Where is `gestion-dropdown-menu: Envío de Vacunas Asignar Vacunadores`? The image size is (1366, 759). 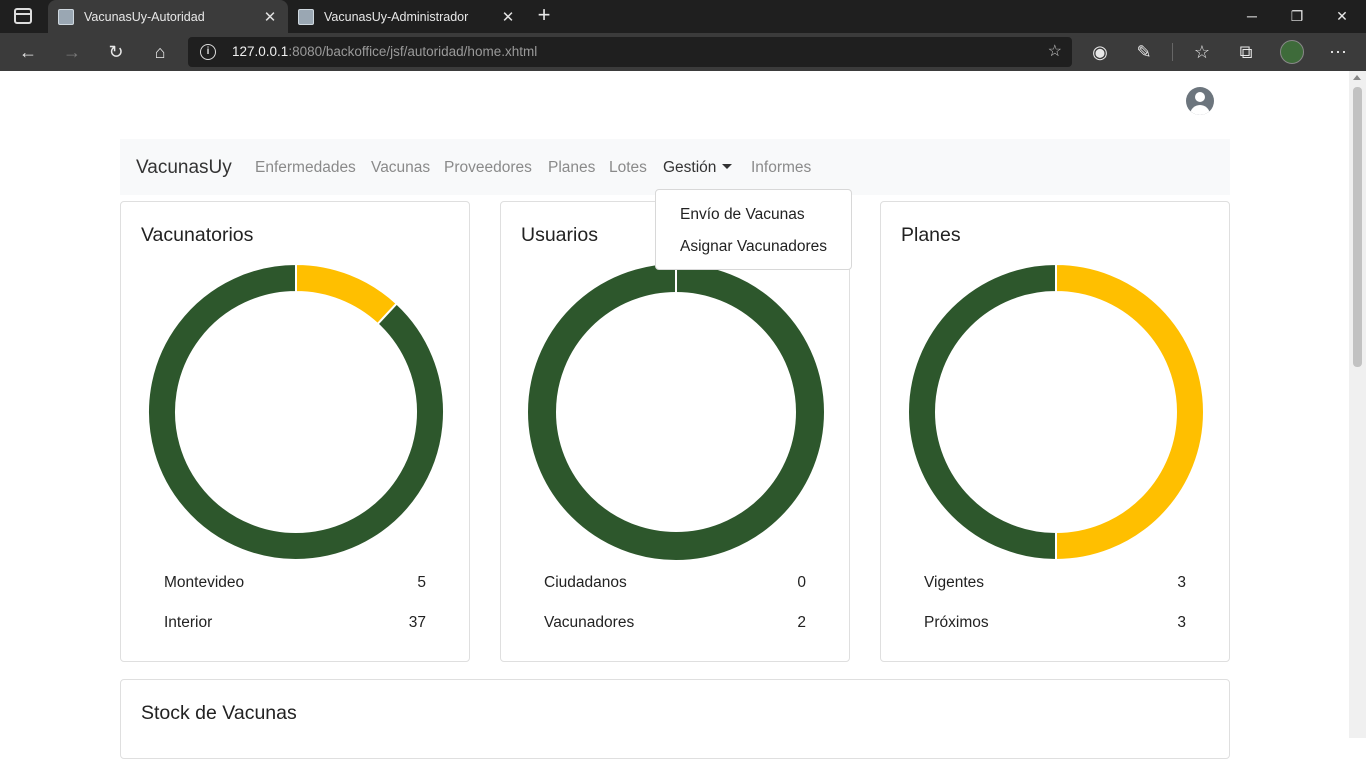
gestion-dropdown-menu: Envío de Vacunas Asignar Vacunadores is located at coordinates (753, 229).